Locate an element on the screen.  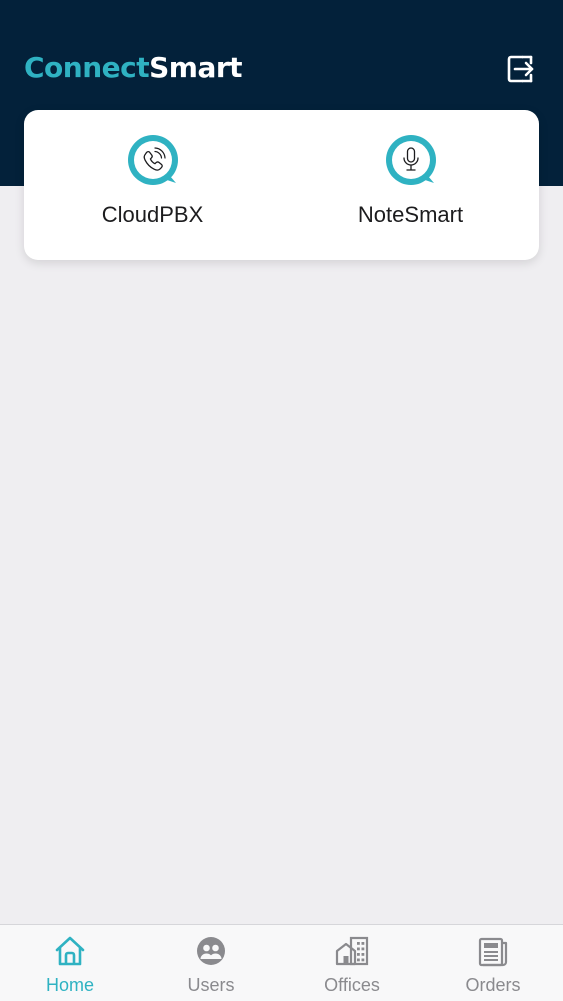
tab-offices: Offices is located at coordinates (352, 963).